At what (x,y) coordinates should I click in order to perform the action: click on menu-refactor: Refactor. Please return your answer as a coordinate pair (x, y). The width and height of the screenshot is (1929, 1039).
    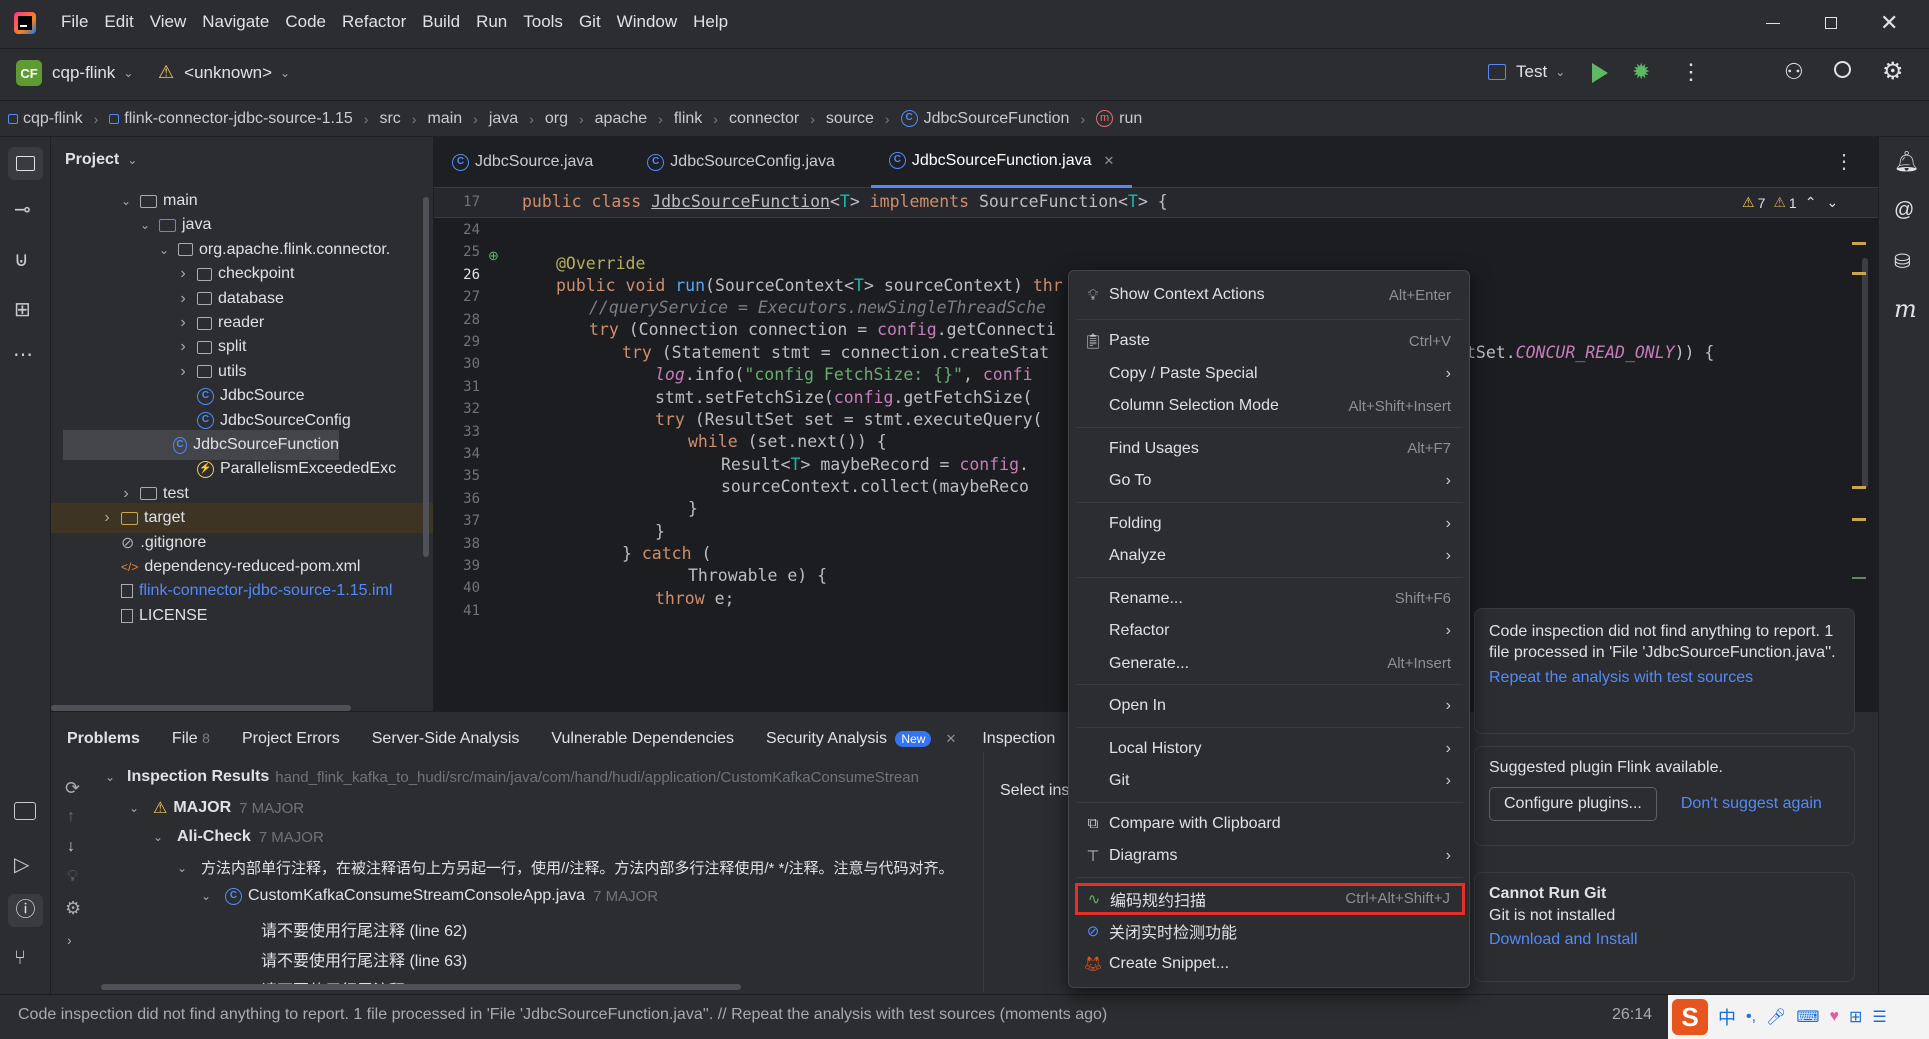
    Looking at the image, I should click on (374, 22).